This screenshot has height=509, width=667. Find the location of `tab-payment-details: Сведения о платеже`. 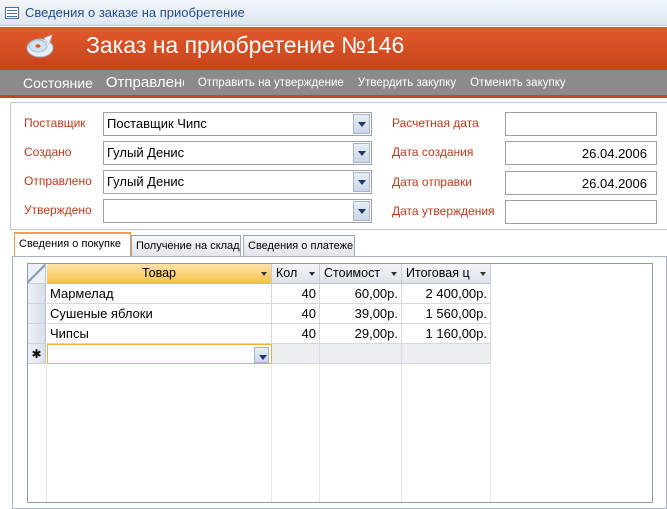

tab-payment-details: Сведения о платеже is located at coordinates (299, 245).